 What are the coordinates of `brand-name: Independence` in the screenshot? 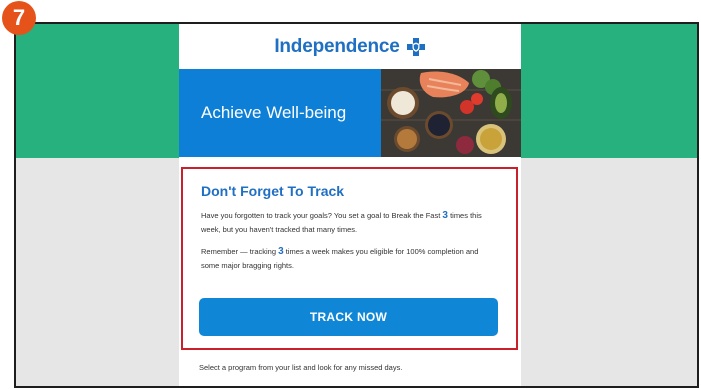 It's located at (337, 47).